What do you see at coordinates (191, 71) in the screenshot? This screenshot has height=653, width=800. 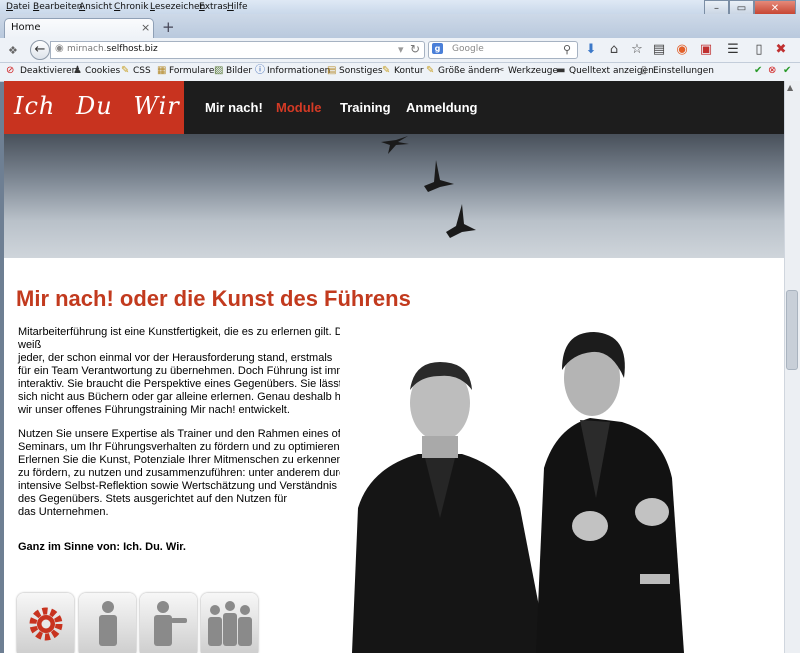 I see `toolbar-formulare: Formulare` at bounding box center [191, 71].